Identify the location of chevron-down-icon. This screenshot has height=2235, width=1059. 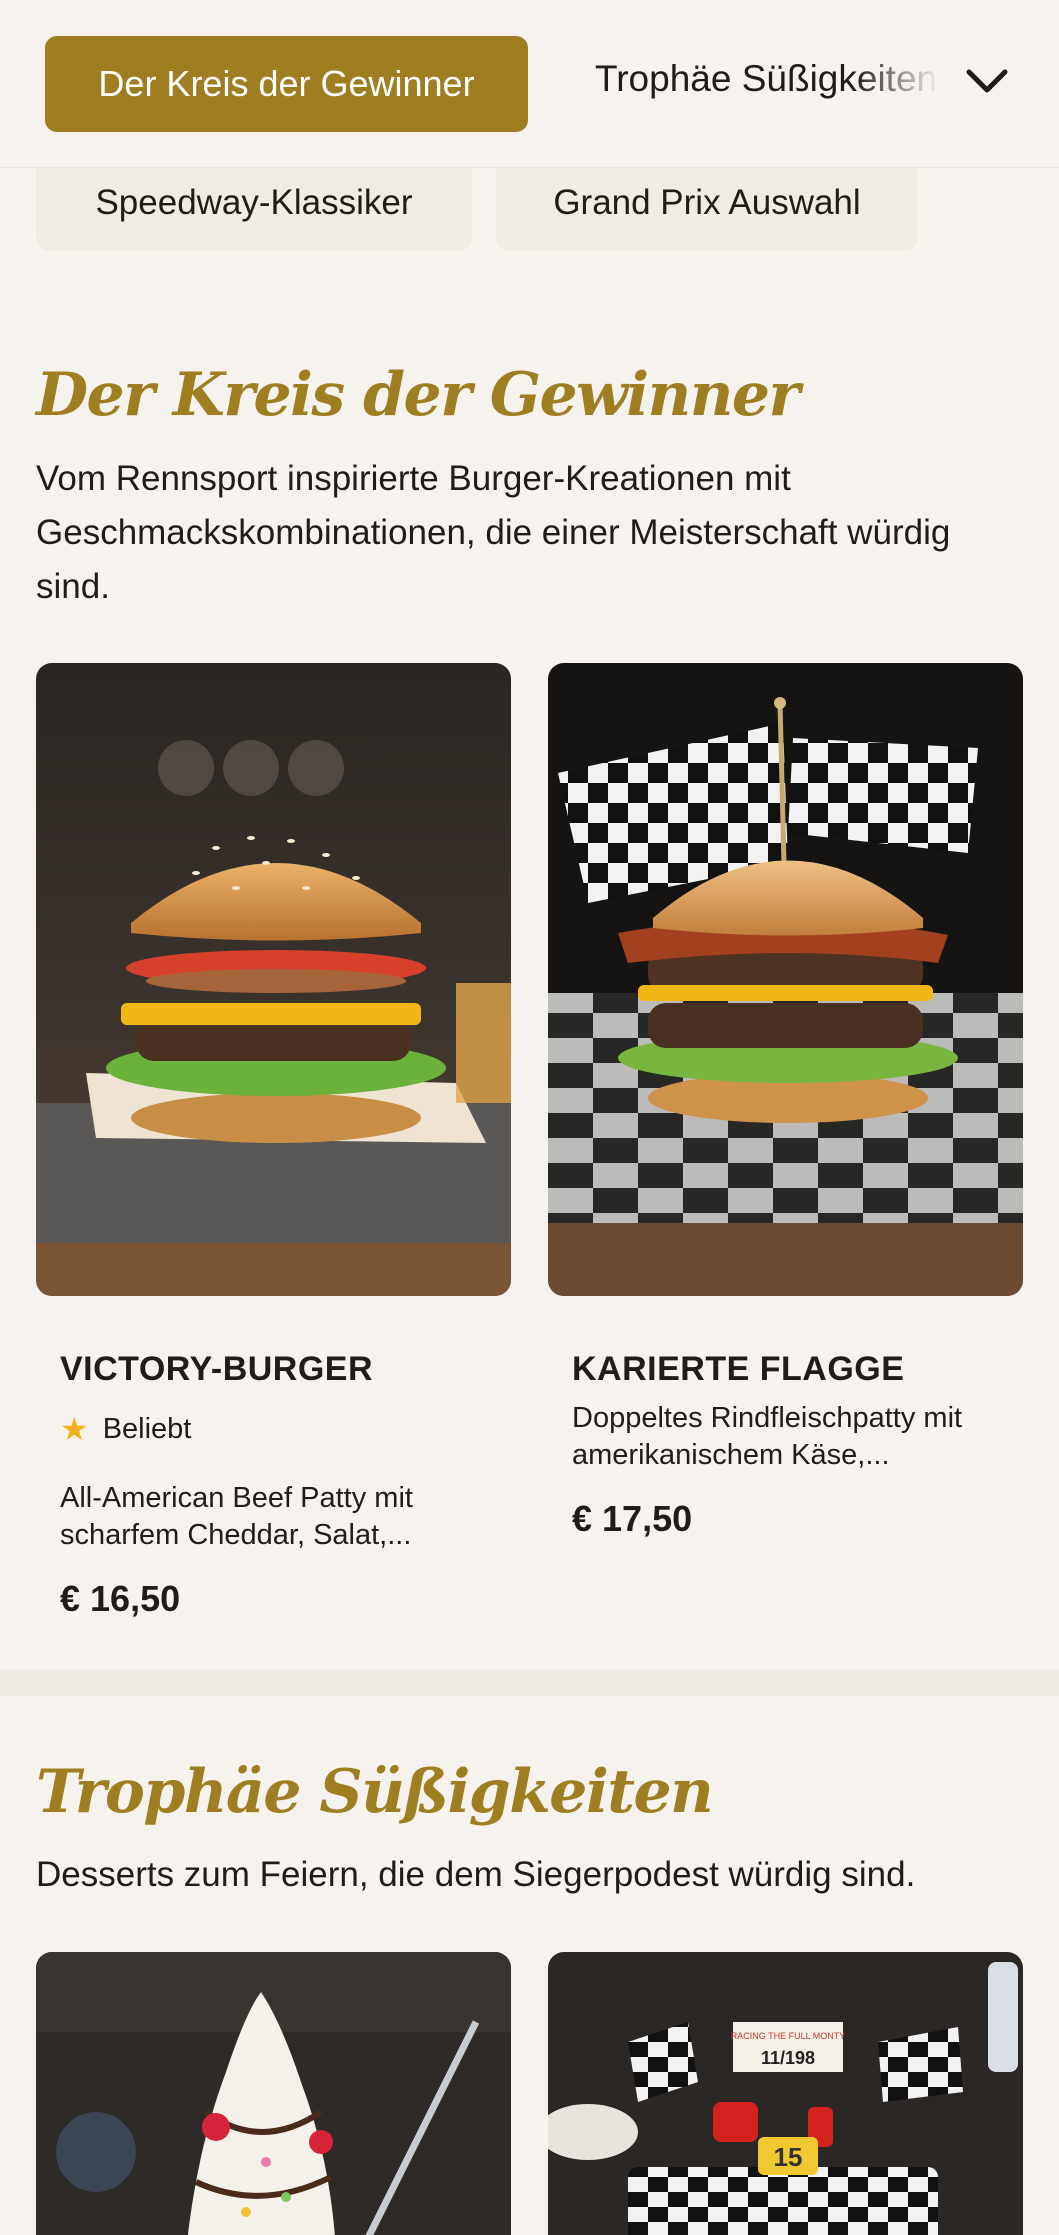
(987, 82).